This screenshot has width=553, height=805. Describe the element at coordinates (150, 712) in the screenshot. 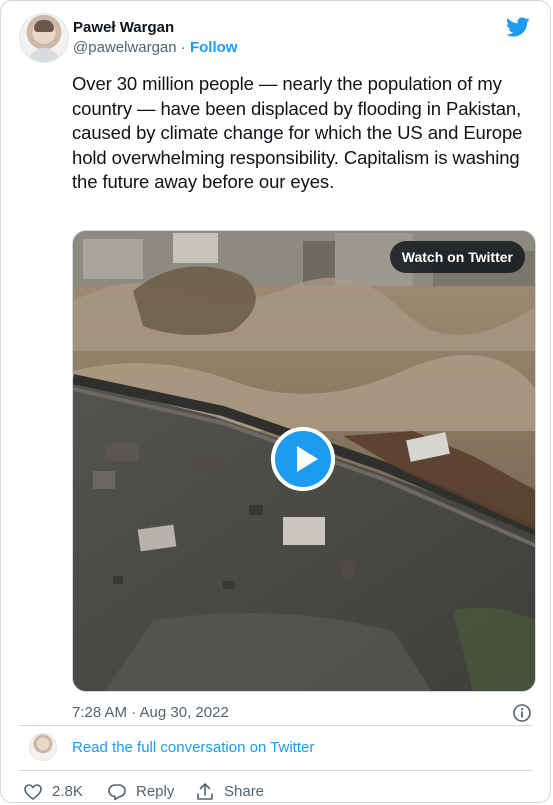

I see `tweet-timestamp: 7:28 AM · Aug 30, 2022` at that location.